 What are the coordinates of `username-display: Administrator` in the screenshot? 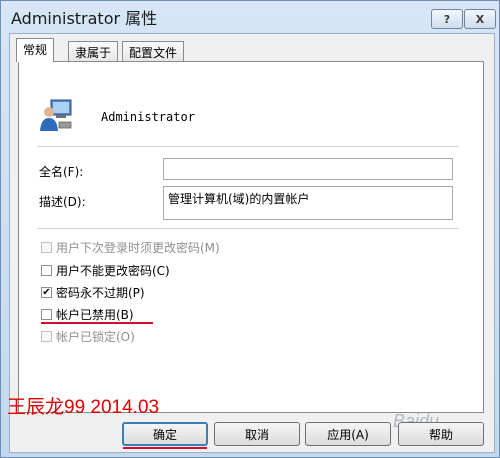 It's located at (148, 117).